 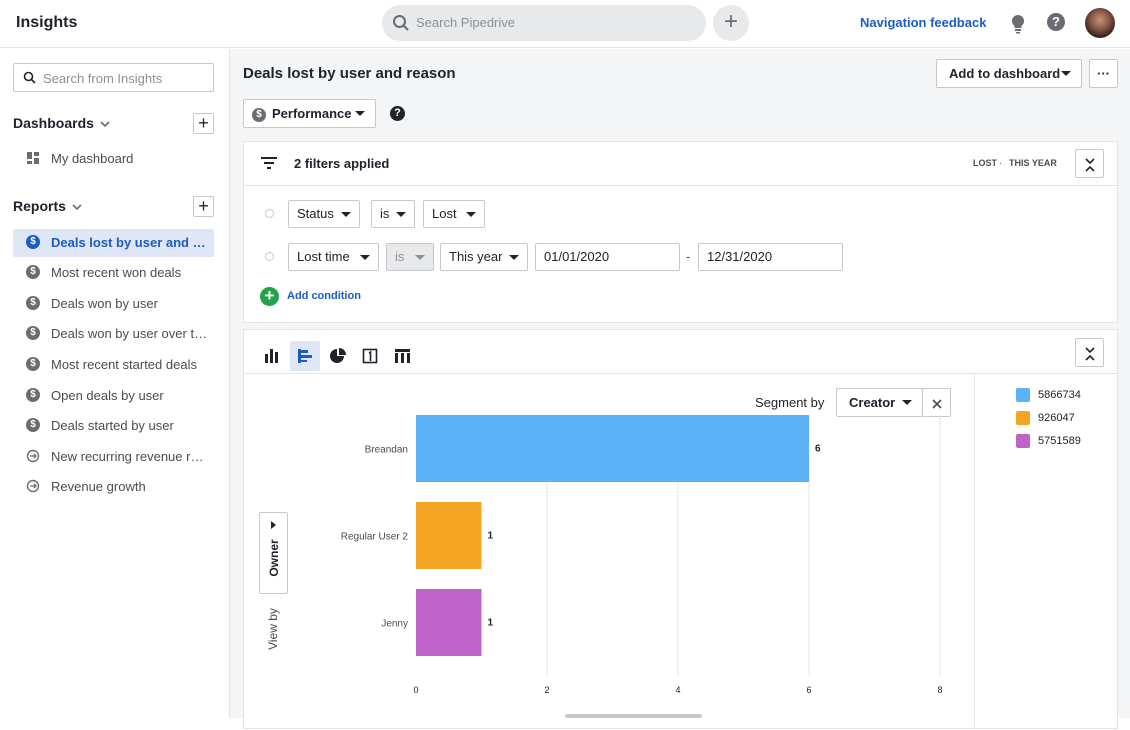 I want to click on sidebar-item-deals-won-by-user-over-time: $ Deals won by user over time, so click(x=113, y=334).